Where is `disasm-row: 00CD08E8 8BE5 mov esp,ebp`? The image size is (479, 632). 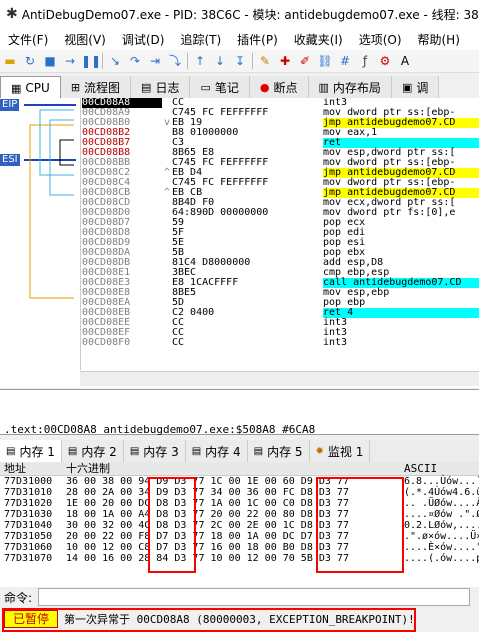 disasm-row: 00CD08E8 8BE5 mov esp,ebp is located at coordinates (279, 293).